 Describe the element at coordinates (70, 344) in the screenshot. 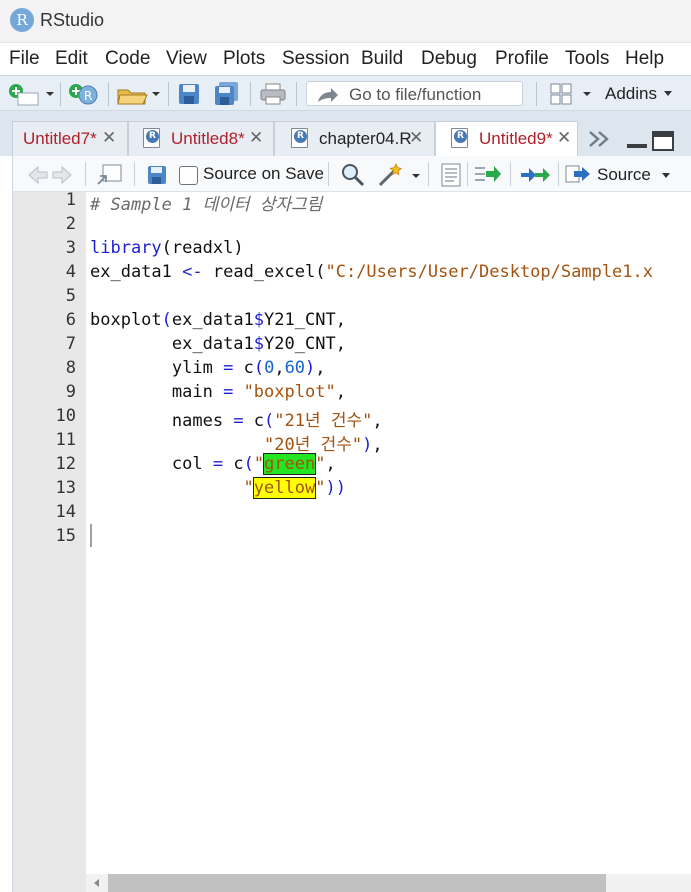

I see `line-number: 7` at that location.